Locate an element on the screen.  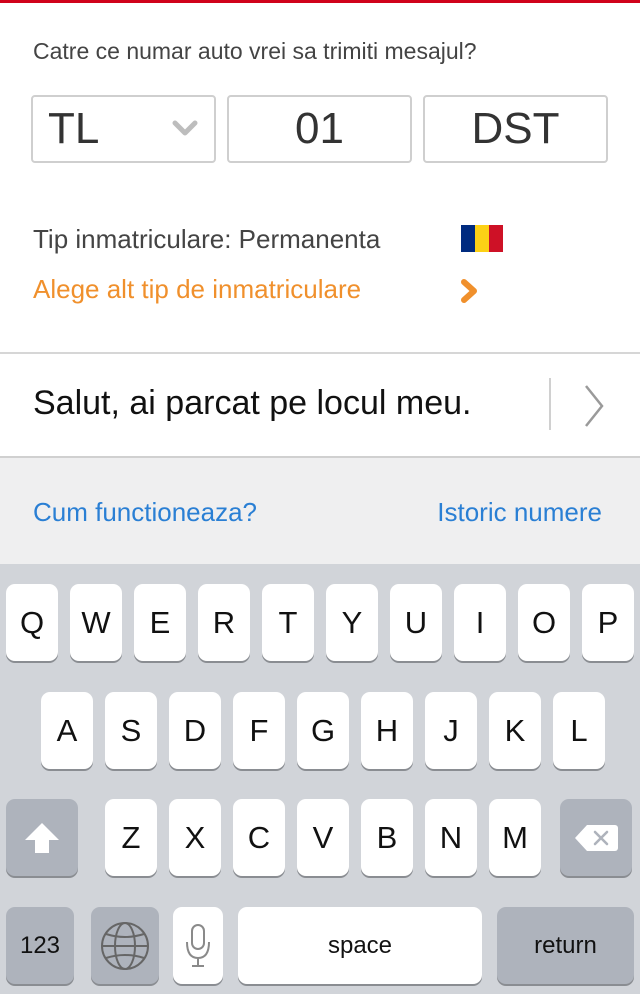
key-v: V is located at coordinates (323, 837).